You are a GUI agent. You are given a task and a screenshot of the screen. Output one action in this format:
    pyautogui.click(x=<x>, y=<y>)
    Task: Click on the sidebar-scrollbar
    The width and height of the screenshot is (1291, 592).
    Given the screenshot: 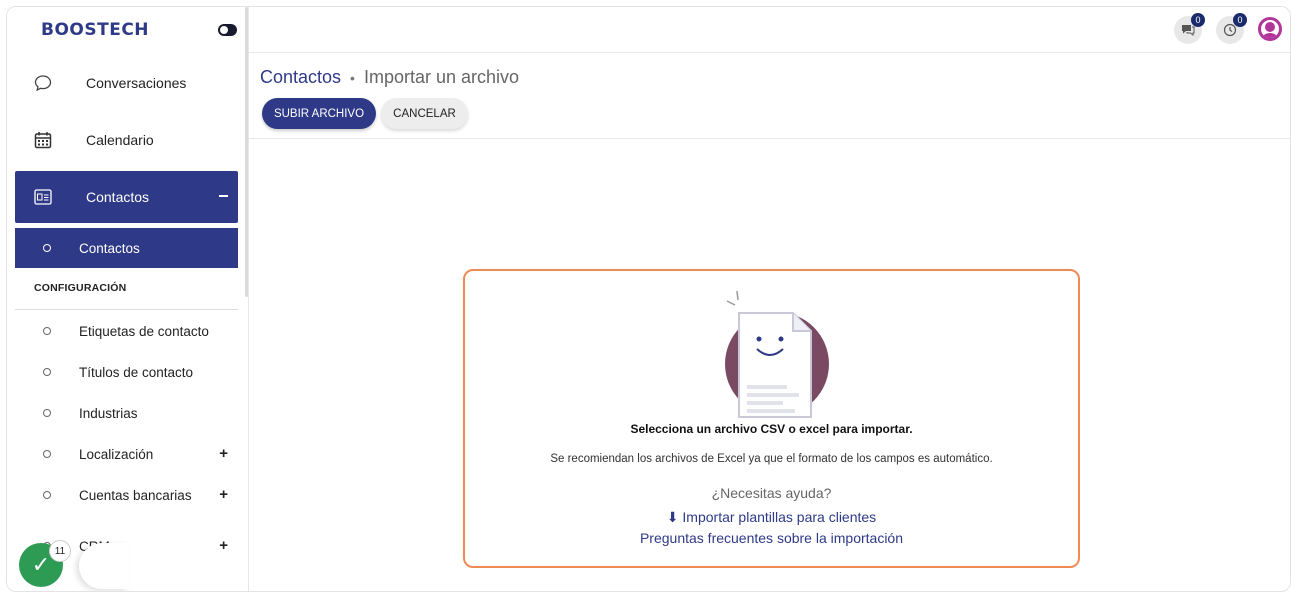 What is the action you would take?
    pyautogui.click(x=246, y=152)
    